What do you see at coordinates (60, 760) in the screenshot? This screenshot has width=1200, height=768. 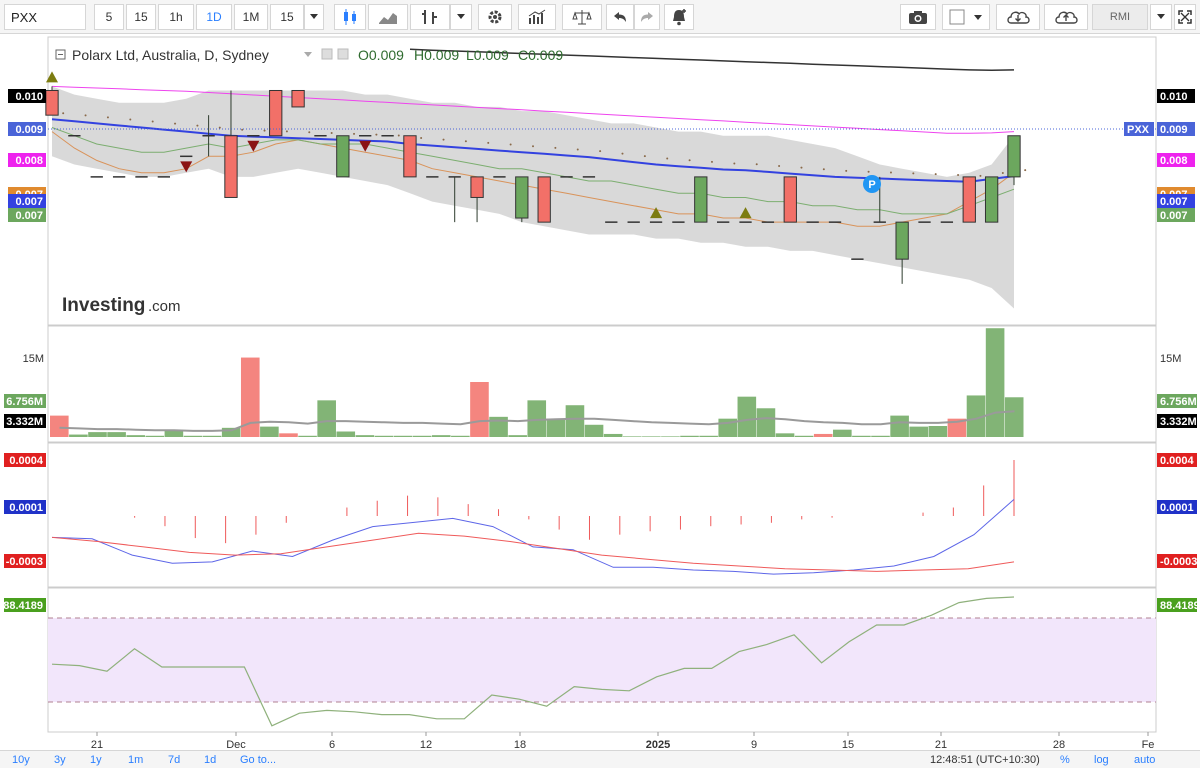 I see `range-3y-button: 3y` at bounding box center [60, 760].